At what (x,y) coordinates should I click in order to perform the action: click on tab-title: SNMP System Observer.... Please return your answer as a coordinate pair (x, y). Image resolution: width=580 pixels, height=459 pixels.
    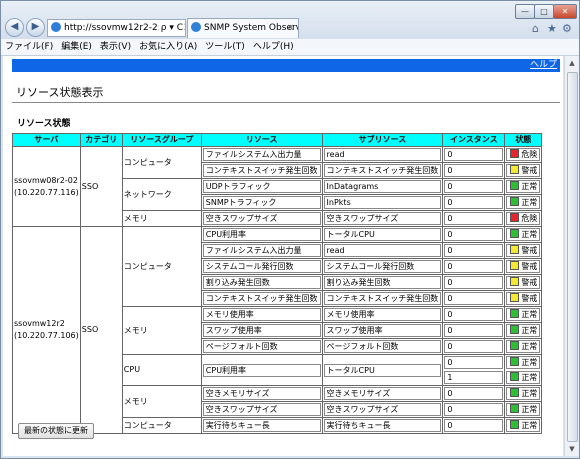
    Looking at the image, I should click on (251, 28).